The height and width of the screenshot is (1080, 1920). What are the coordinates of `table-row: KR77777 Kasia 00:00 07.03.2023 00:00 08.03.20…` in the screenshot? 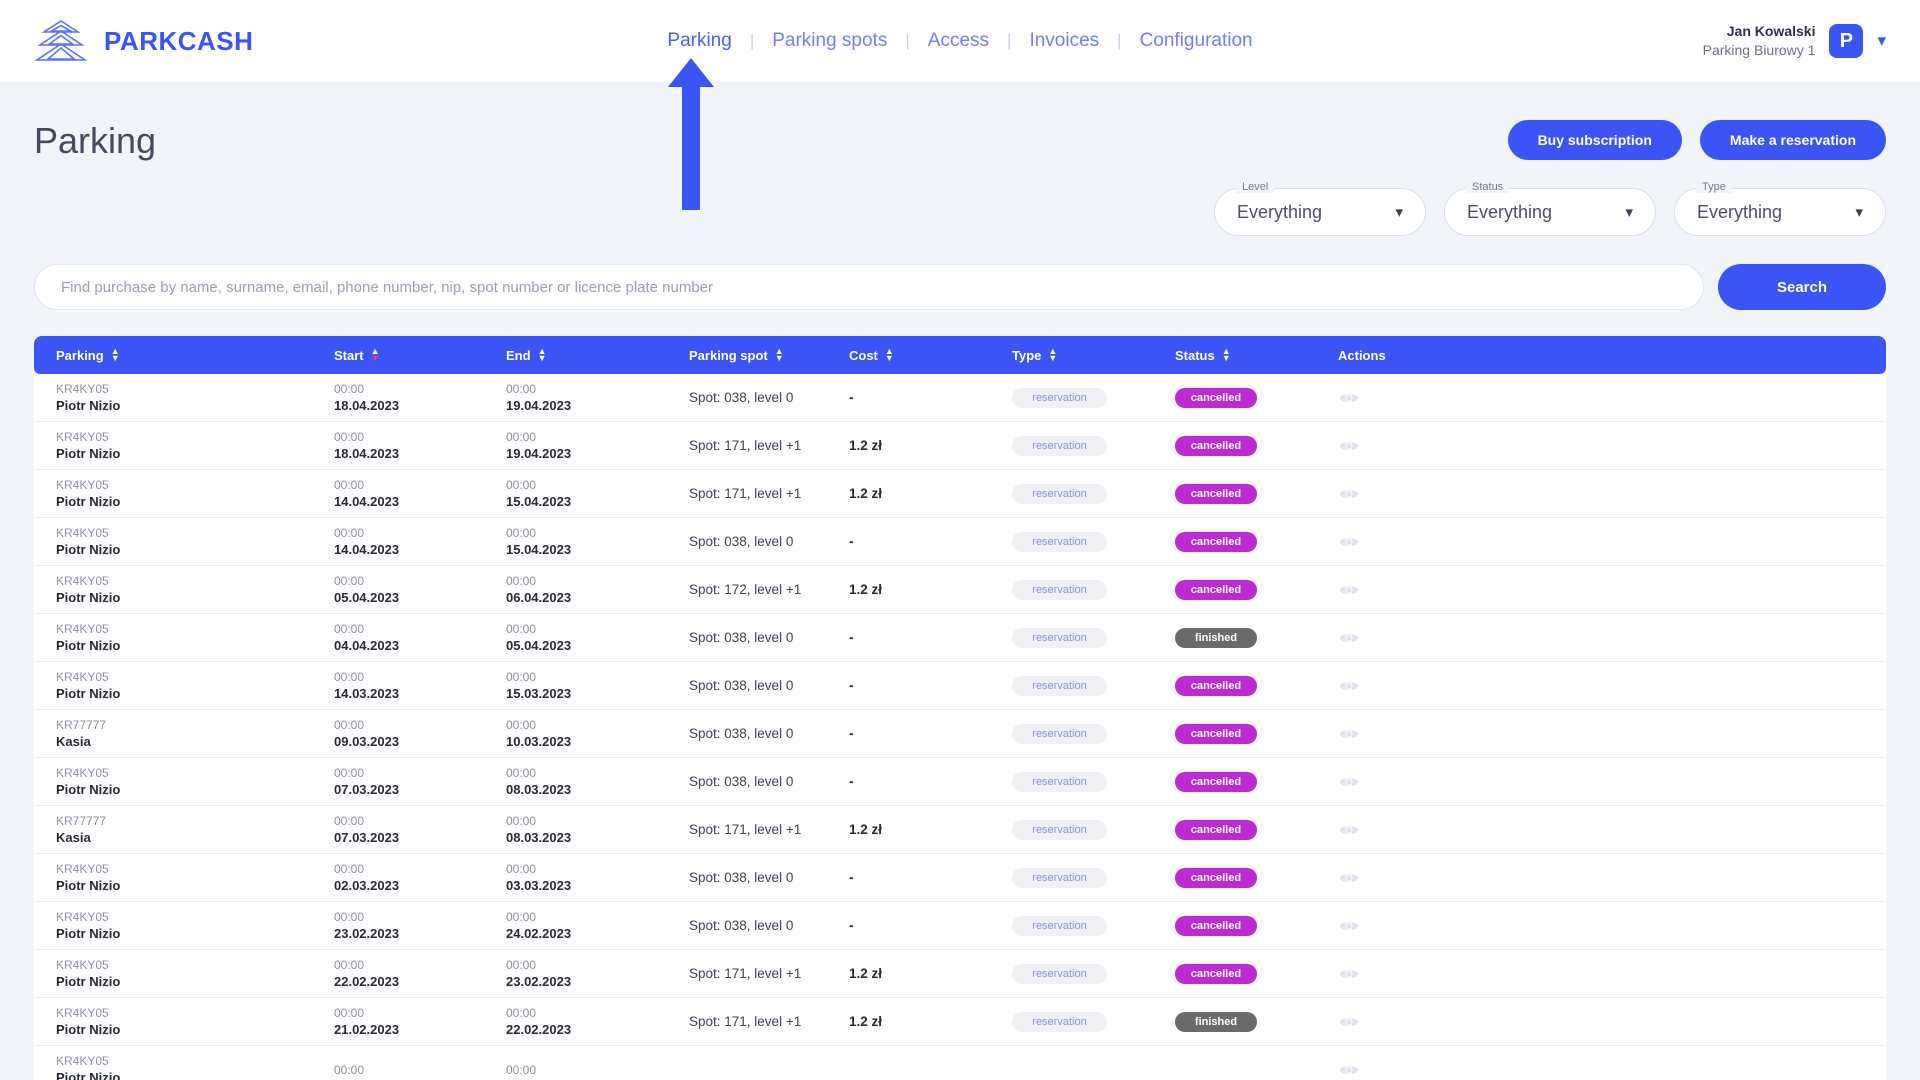 It's located at (960, 830).